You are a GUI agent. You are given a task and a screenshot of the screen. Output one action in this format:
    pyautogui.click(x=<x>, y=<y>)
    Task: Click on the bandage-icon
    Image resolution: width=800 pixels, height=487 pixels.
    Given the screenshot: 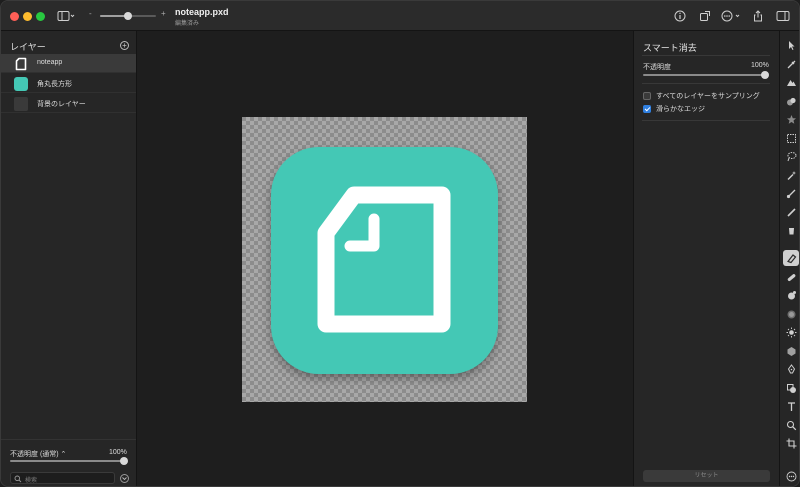 What is the action you would take?
    pyautogui.click(x=791, y=277)
    